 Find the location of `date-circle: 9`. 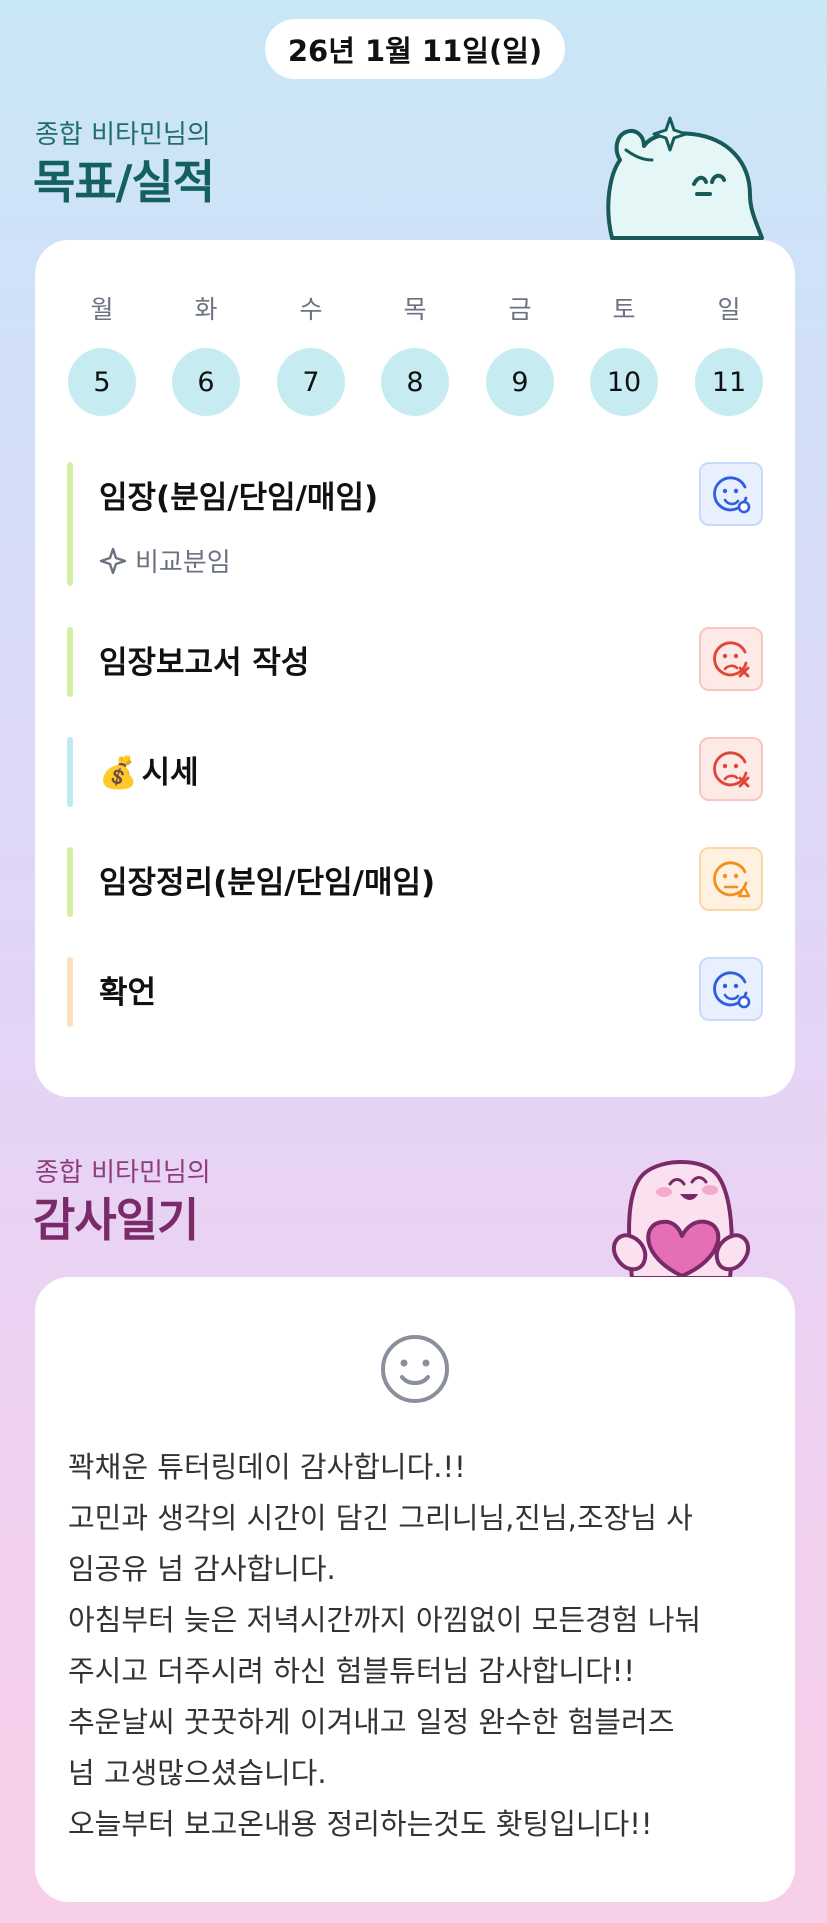

date-circle: 9 is located at coordinates (520, 382).